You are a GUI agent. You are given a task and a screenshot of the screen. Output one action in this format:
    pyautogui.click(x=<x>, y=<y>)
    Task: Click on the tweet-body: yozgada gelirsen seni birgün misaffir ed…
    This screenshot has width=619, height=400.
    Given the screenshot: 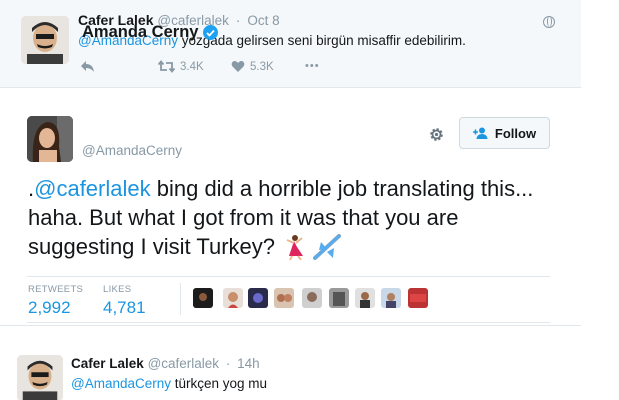 What is the action you would take?
    pyautogui.click(x=322, y=40)
    